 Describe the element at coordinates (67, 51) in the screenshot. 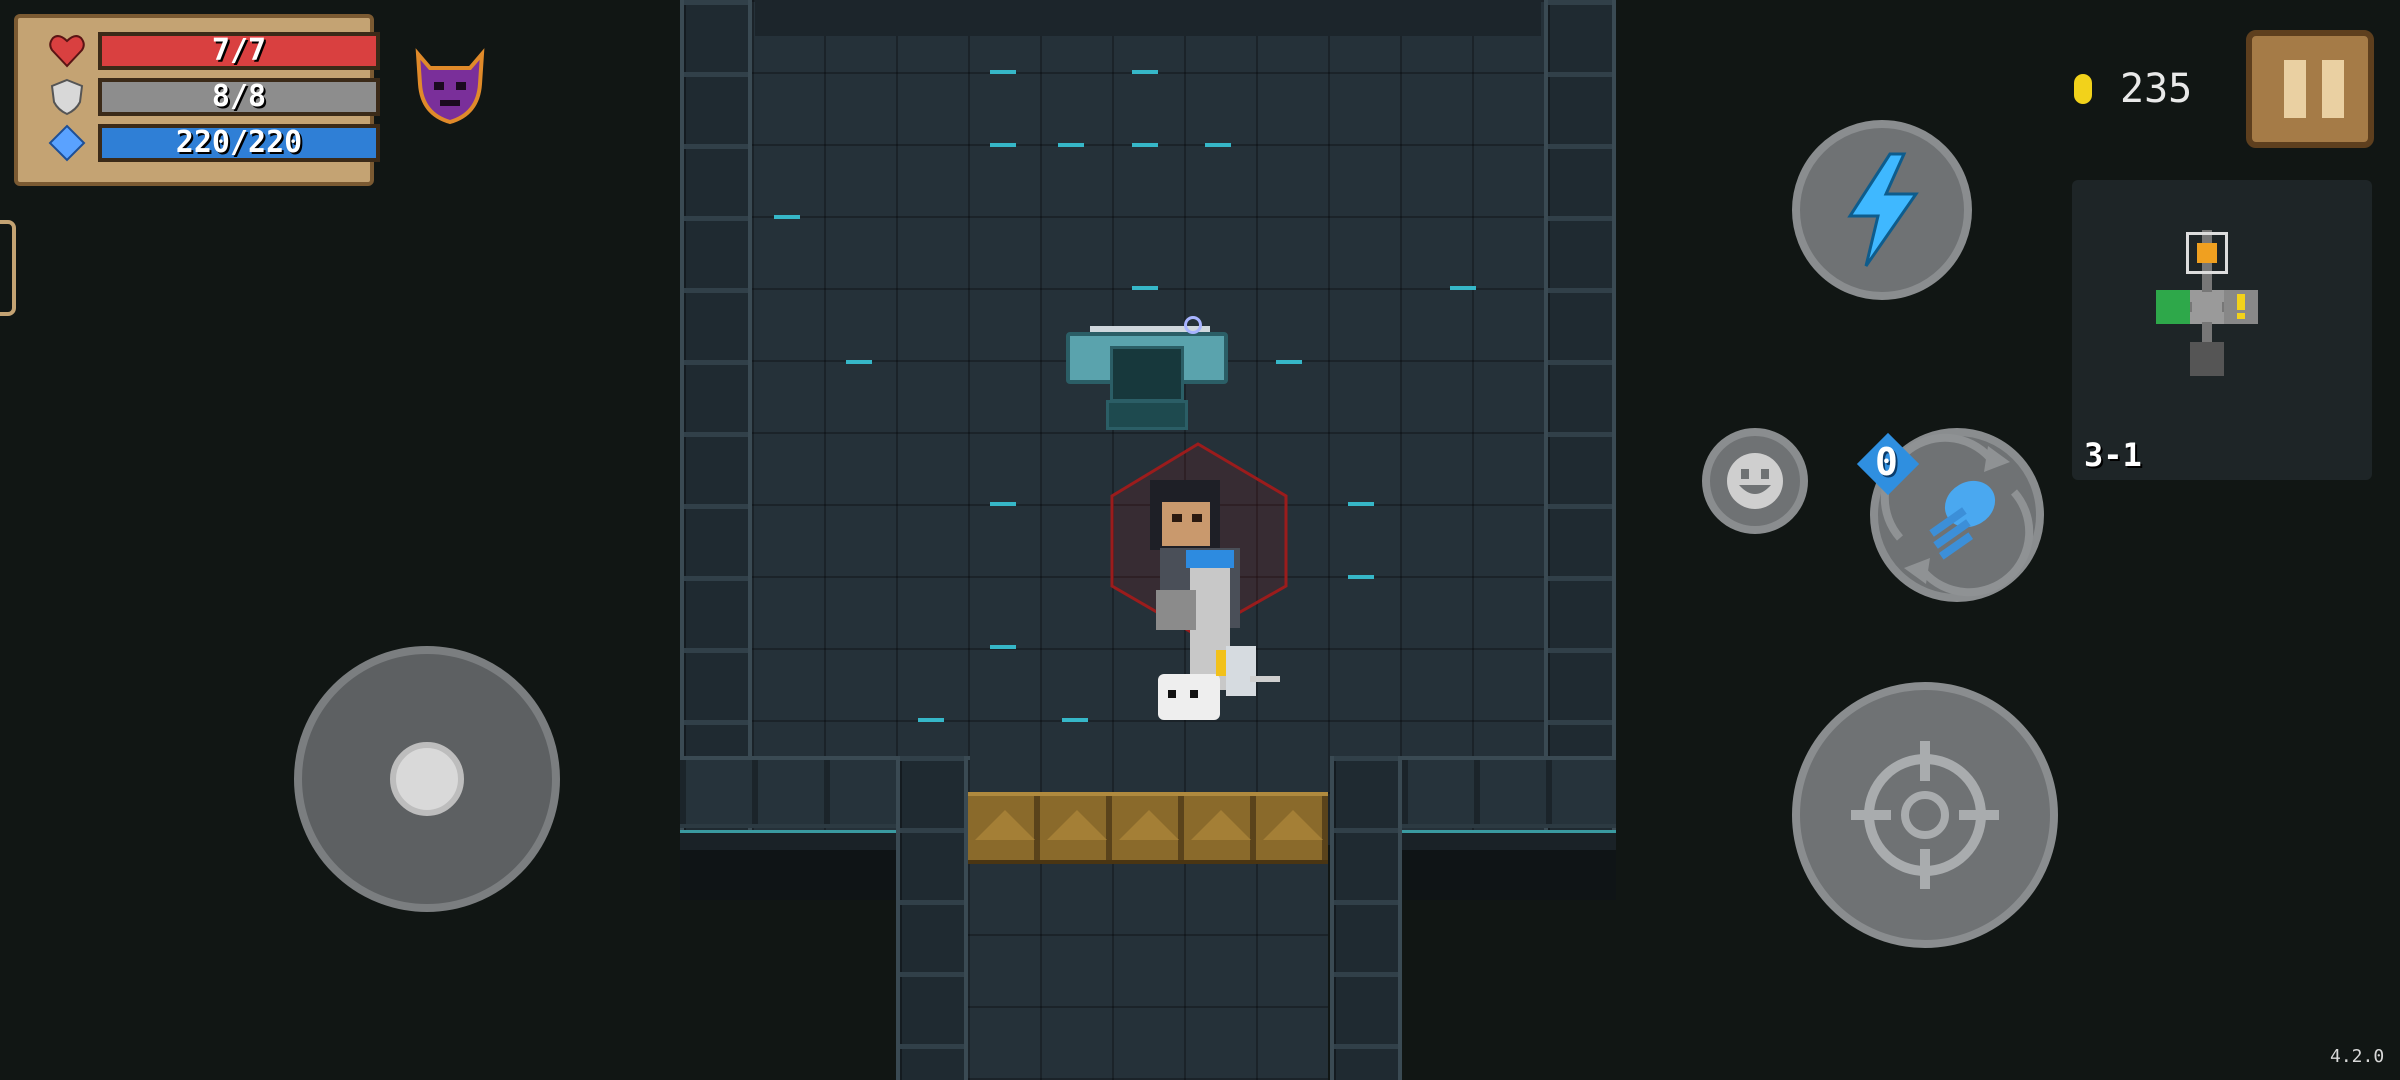

I see `heart-icon` at that location.